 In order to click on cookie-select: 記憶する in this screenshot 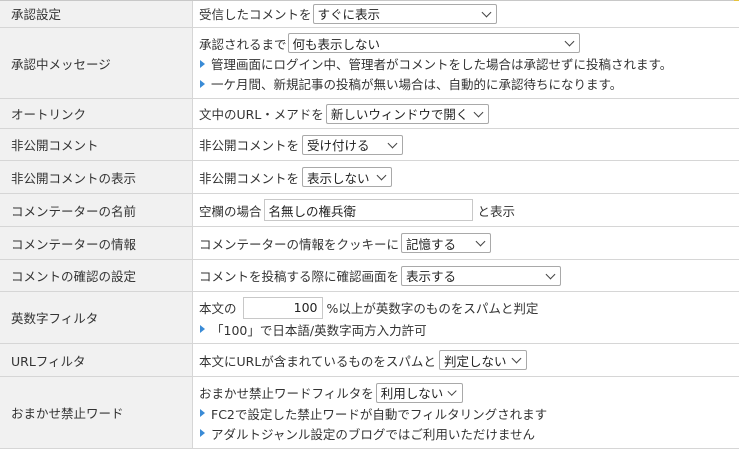, I will do `click(446, 243)`.